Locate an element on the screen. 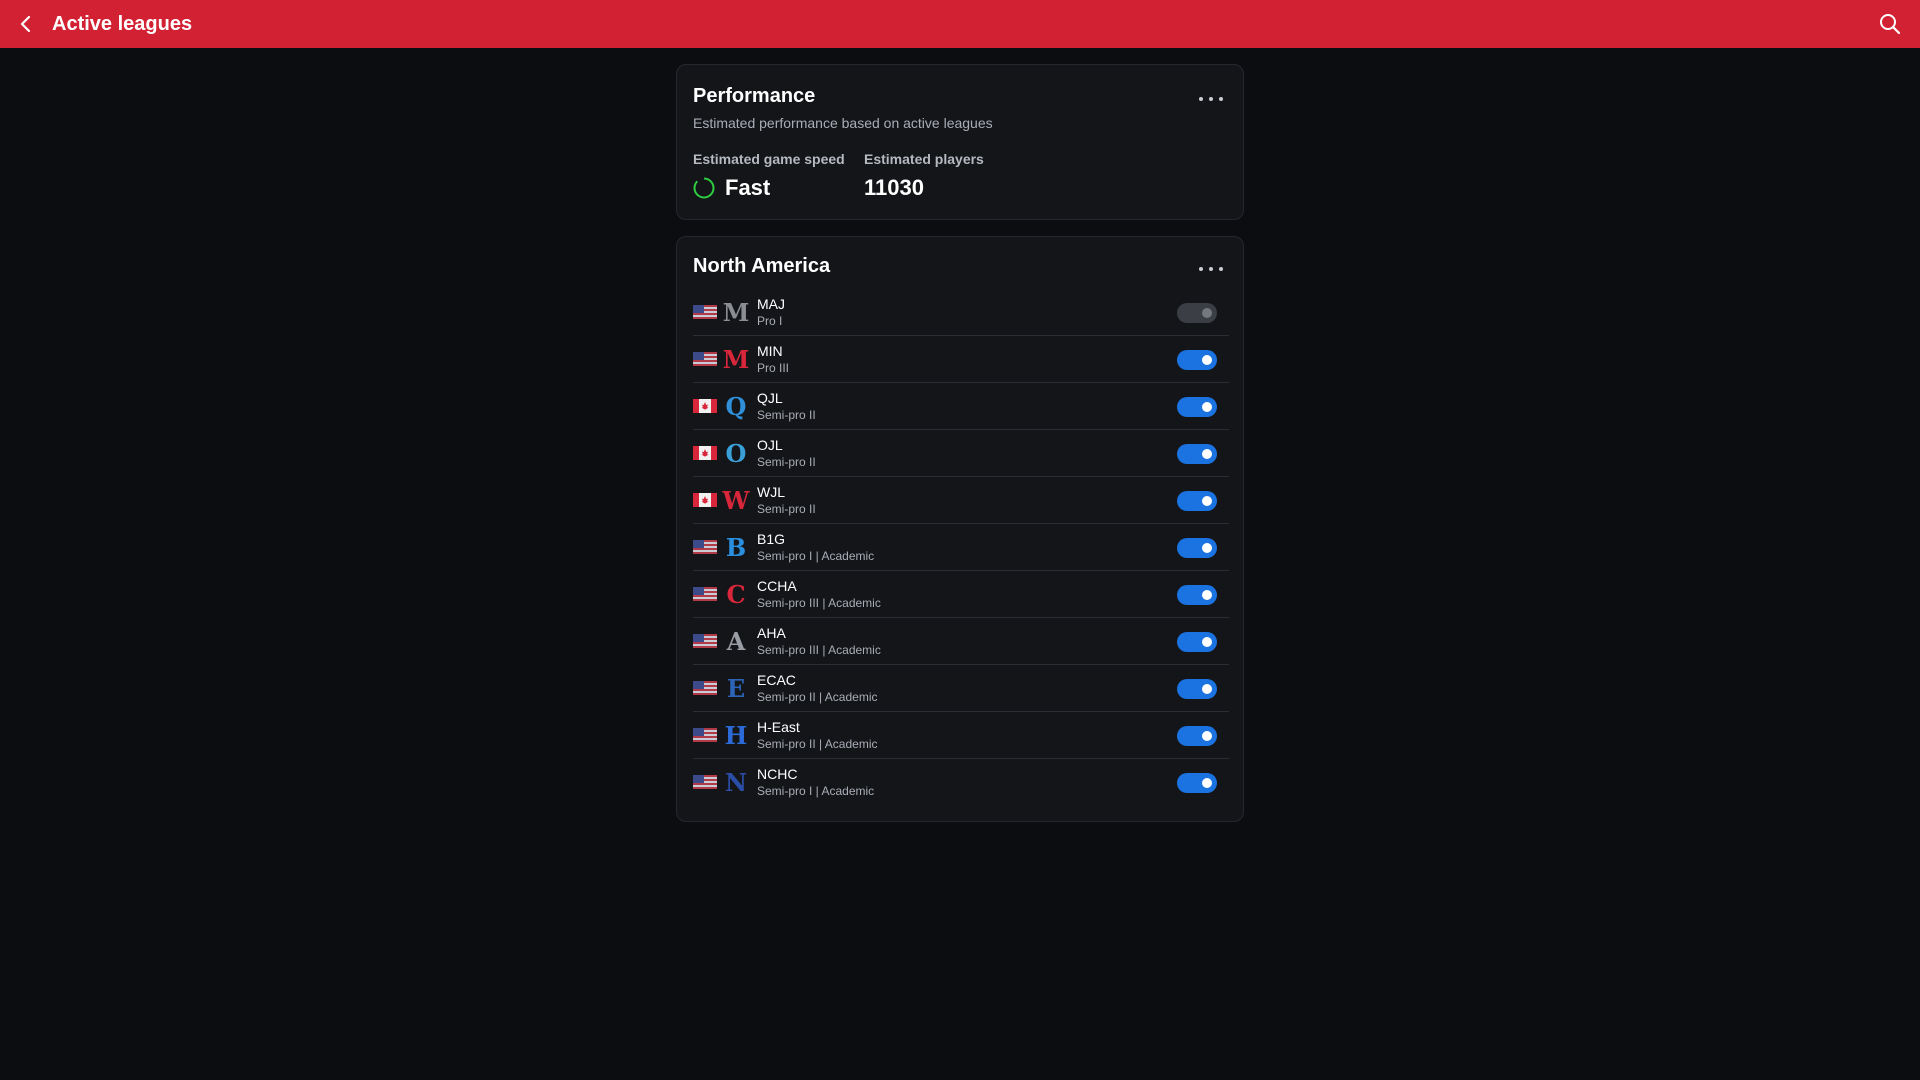 Image resolution: width=1920 pixels, height=1080 pixels. region-more-button is located at coordinates (1211, 269).